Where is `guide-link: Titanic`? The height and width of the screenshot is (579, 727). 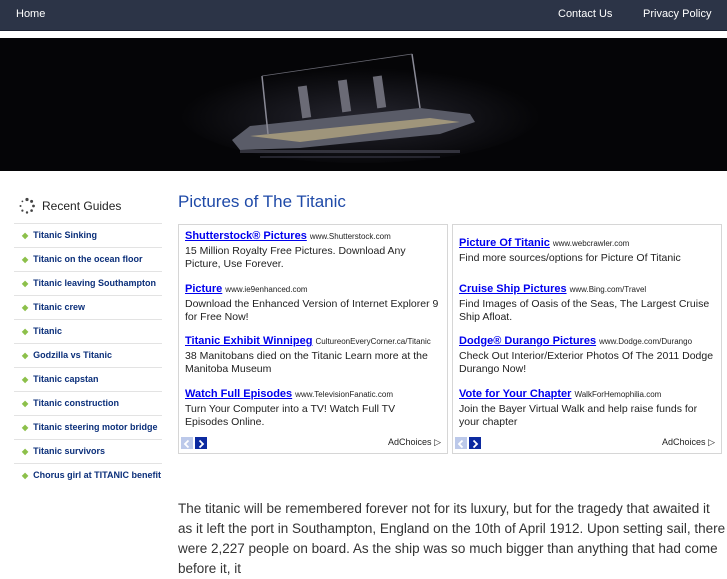
guide-link: Titanic is located at coordinates (47, 331).